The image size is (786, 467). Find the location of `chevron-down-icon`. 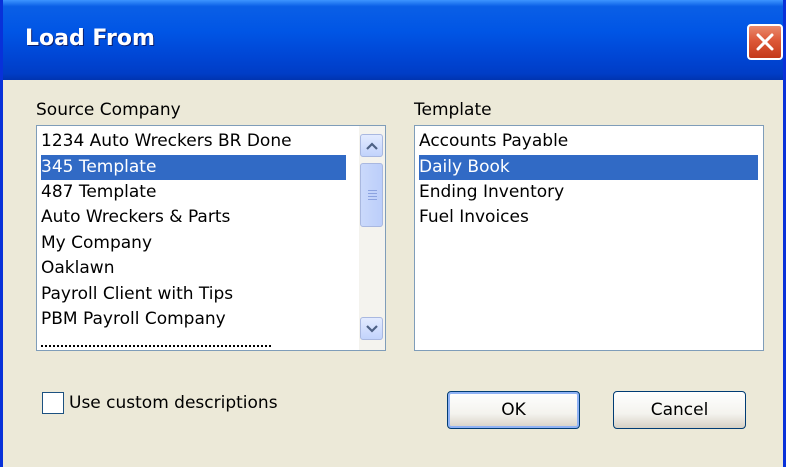

chevron-down-icon is located at coordinates (372, 329).